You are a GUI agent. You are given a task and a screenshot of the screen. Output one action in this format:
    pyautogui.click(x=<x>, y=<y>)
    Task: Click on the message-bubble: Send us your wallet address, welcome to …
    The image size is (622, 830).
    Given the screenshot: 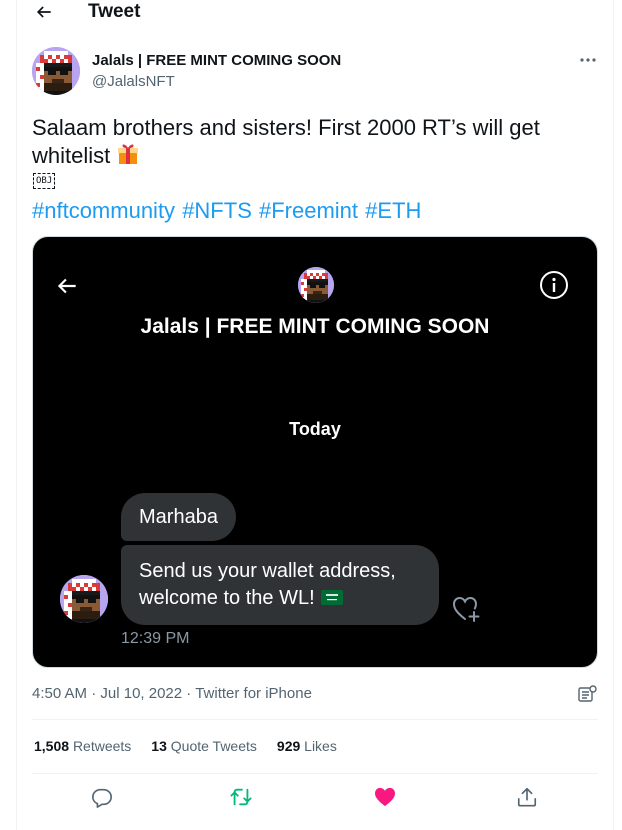 What is the action you would take?
    pyautogui.click(x=280, y=585)
    